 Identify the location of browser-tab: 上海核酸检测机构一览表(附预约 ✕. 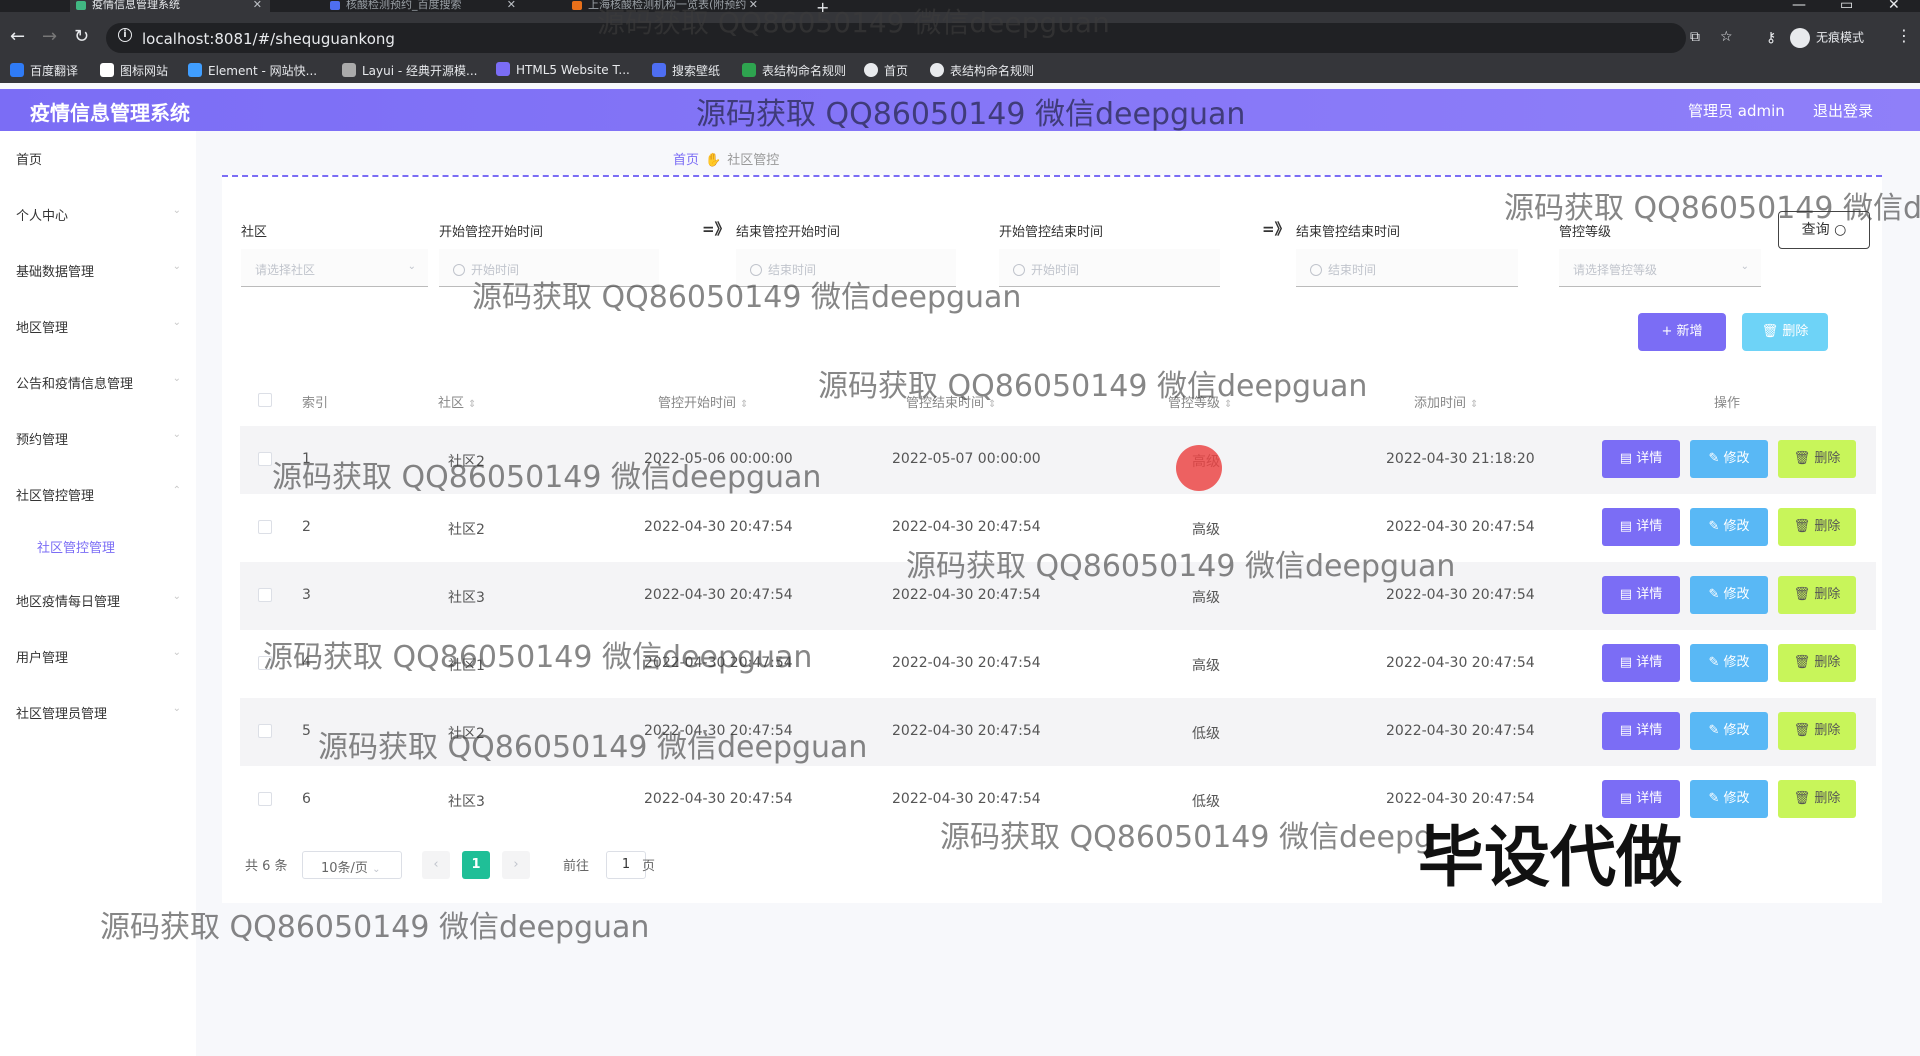
(666, 6).